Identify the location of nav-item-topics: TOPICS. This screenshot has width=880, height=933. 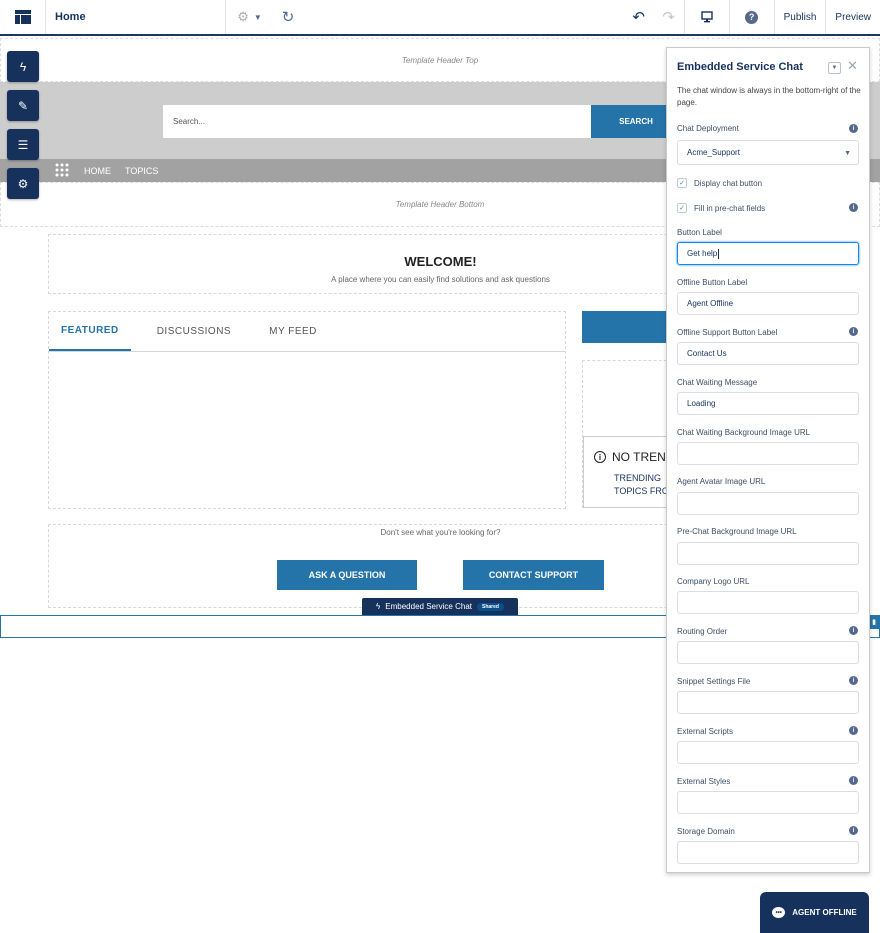
(141, 171).